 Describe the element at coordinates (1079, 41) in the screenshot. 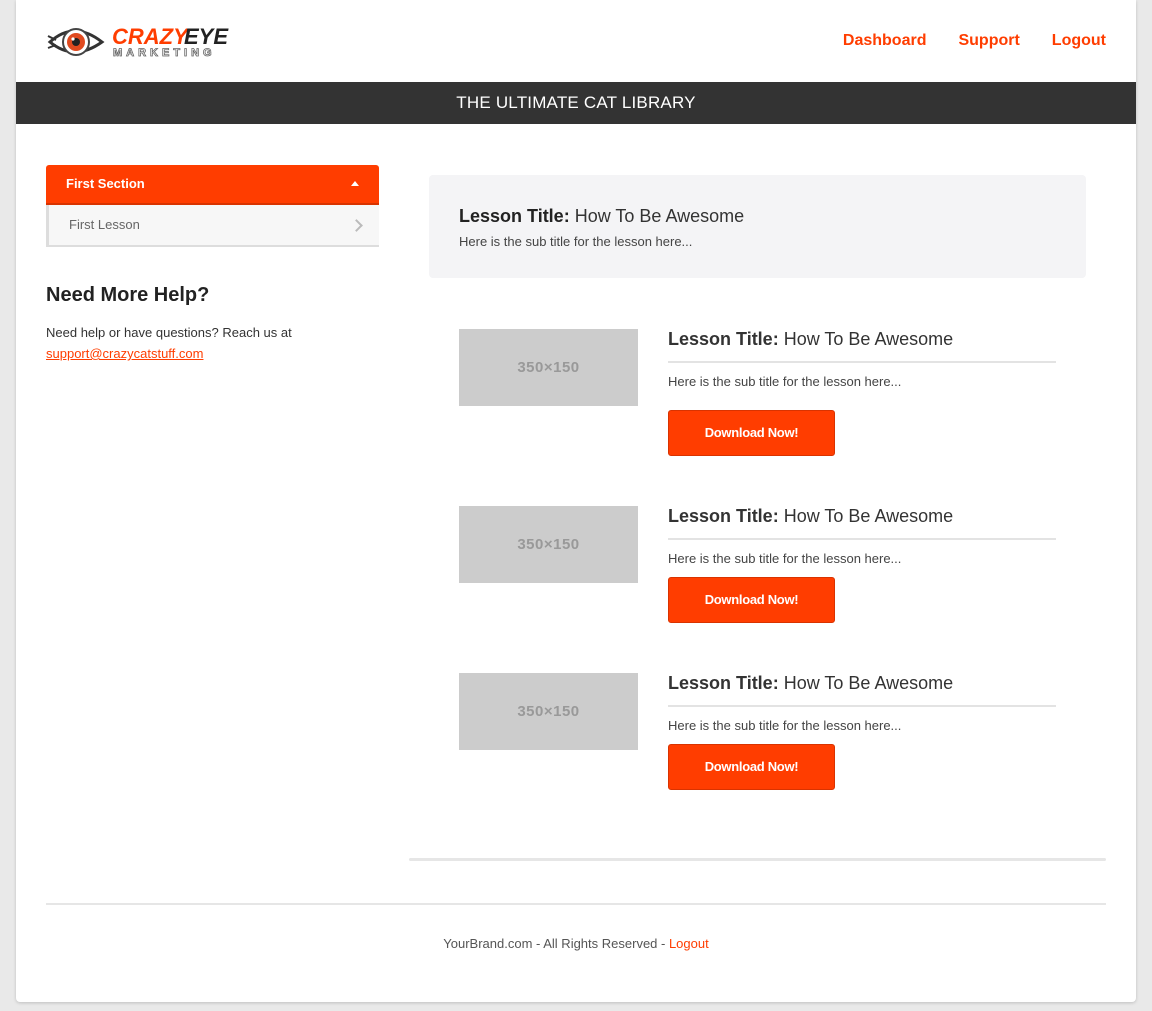

I see `nav-logout-link: Logout` at that location.